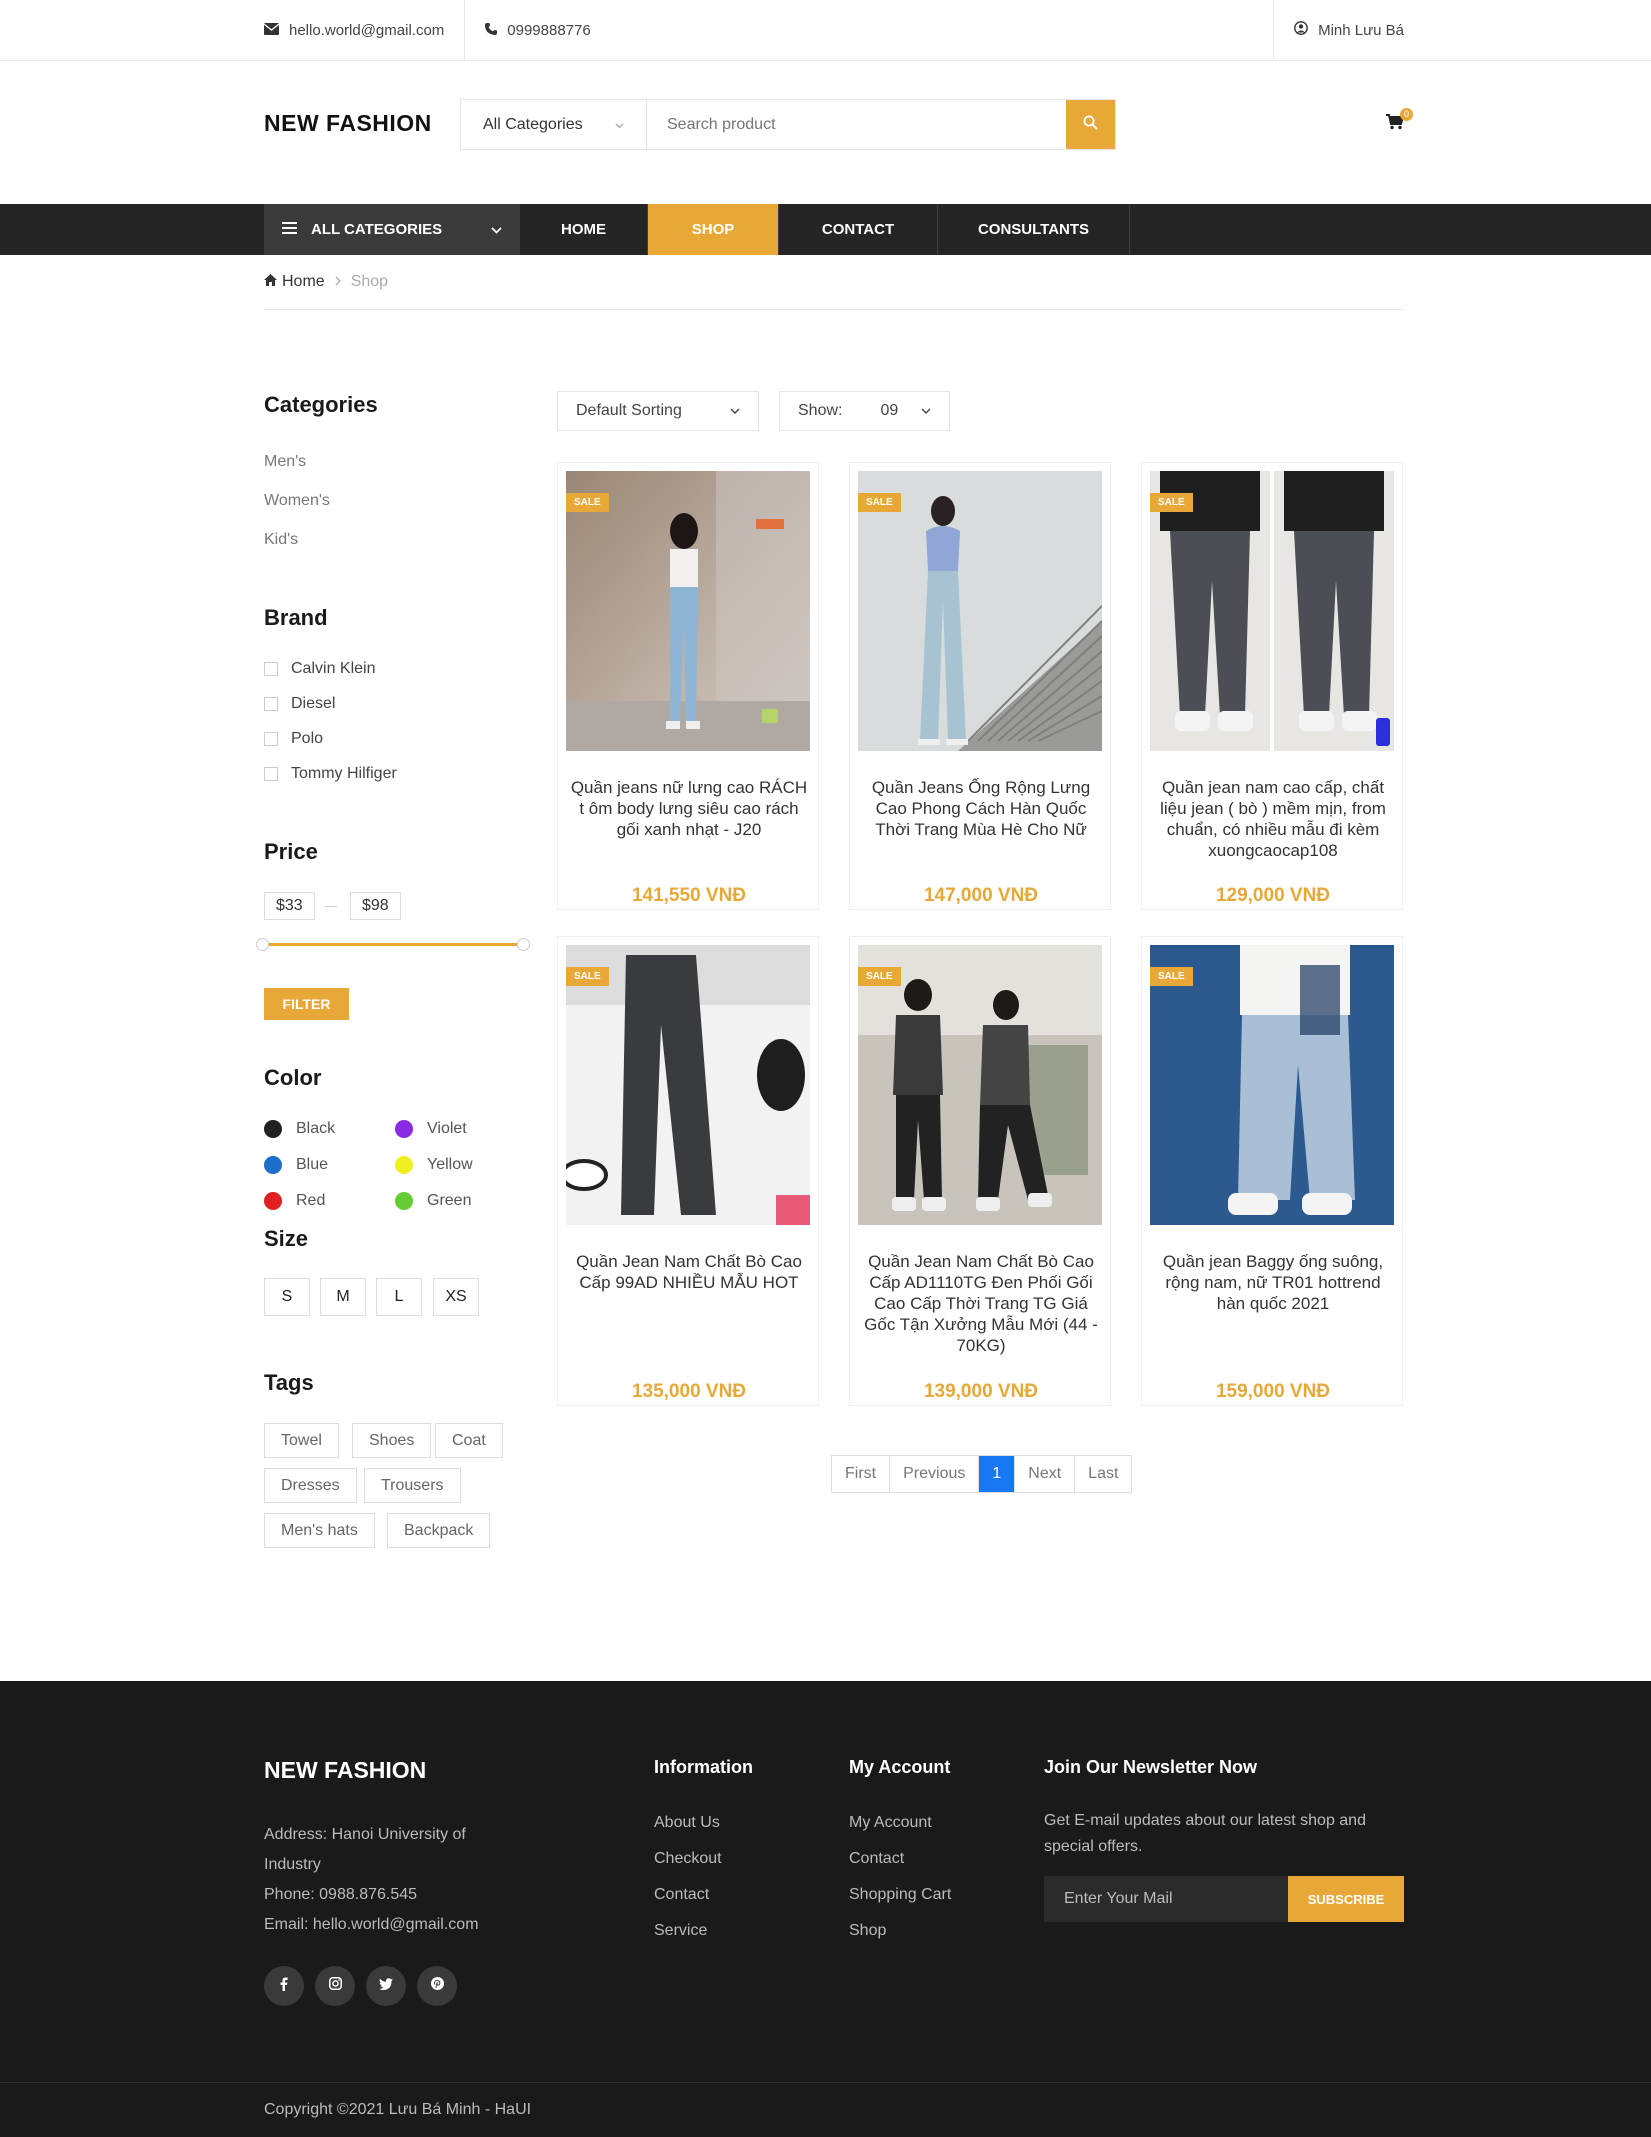 The image size is (1651, 2137). I want to click on color-swatch, so click(404, 1165).